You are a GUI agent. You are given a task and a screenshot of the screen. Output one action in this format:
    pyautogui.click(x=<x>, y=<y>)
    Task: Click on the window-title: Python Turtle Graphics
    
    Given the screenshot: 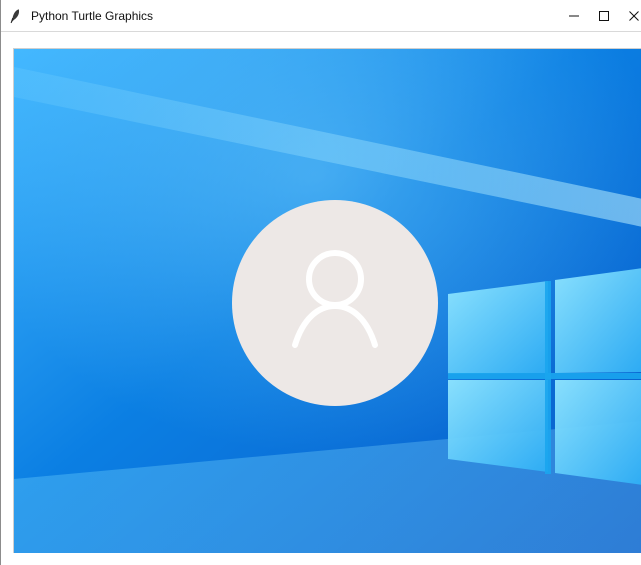 What is the action you would take?
    pyautogui.click(x=92, y=16)
    